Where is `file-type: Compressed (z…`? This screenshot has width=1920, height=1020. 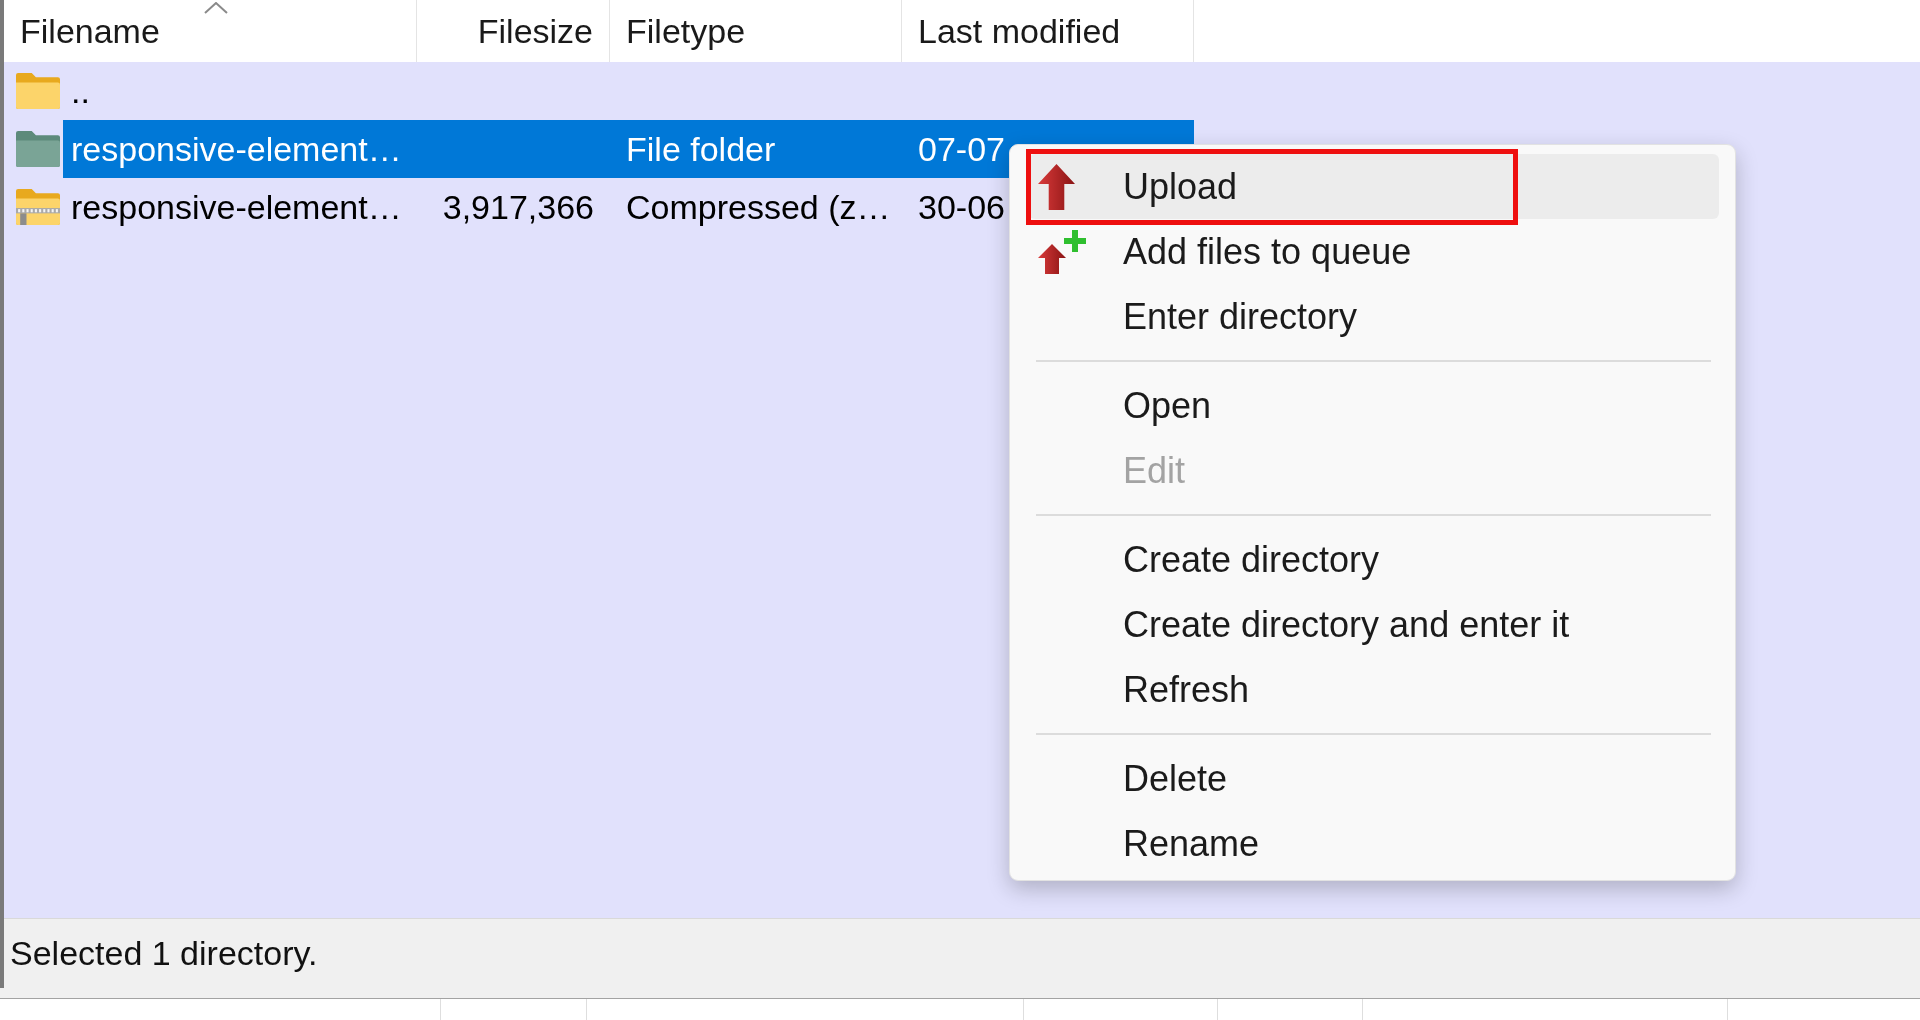
file-type: Compressed (z… is located at coordinates (758, 206).